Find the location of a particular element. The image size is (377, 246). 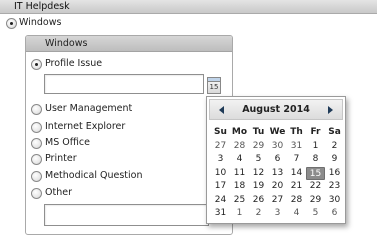

profile-issue-label: Profile Issue is located at coordinates (74, 63).